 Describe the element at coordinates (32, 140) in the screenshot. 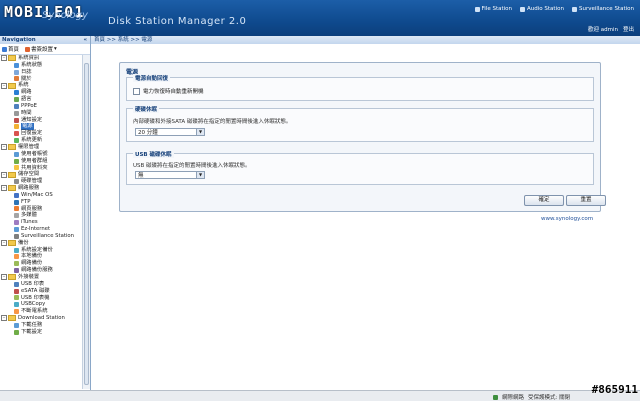

I see `nav-item-label: 系統更新` at that location.